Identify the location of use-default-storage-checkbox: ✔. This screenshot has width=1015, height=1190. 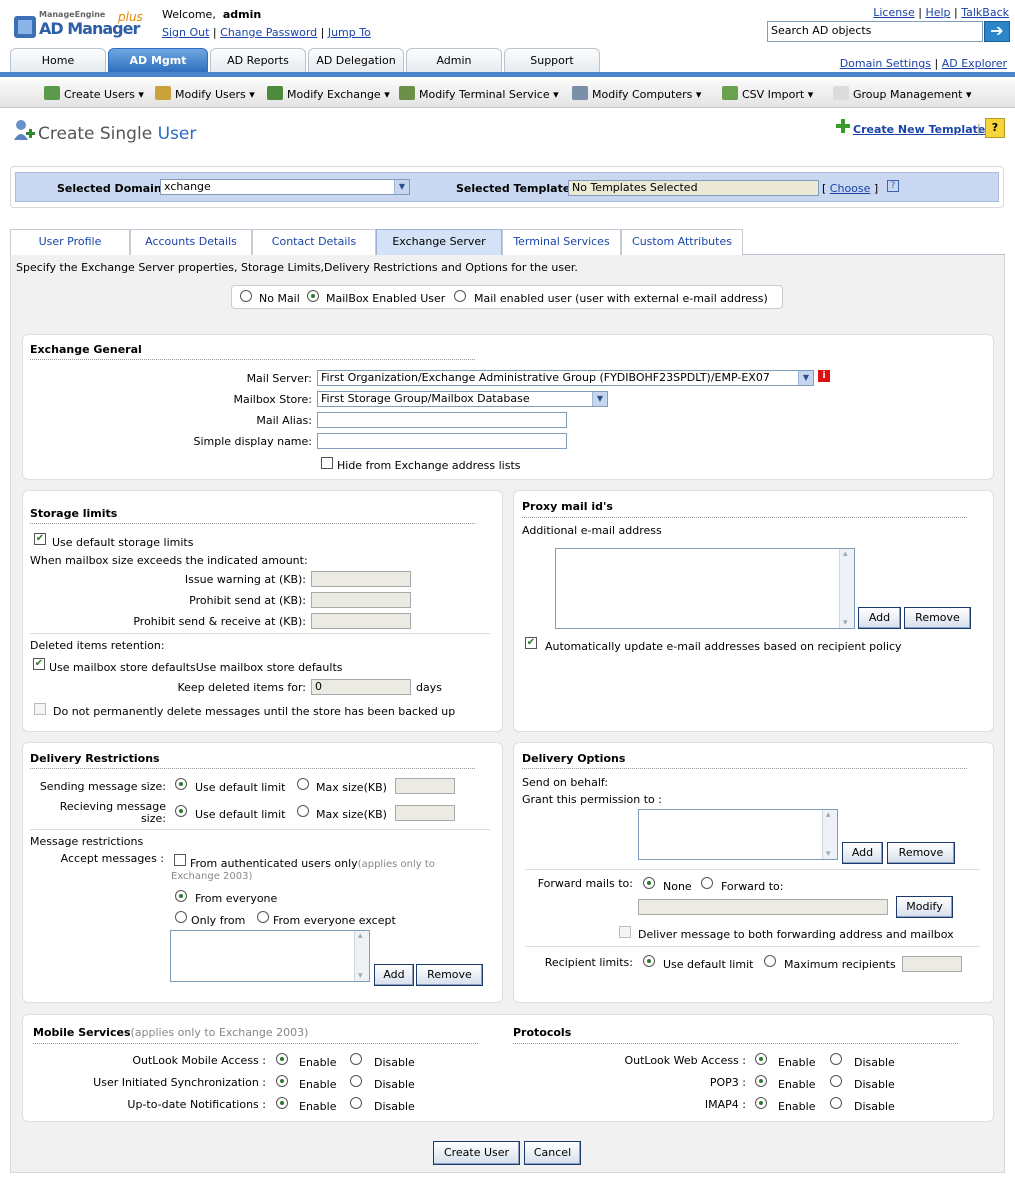
(40, 539).